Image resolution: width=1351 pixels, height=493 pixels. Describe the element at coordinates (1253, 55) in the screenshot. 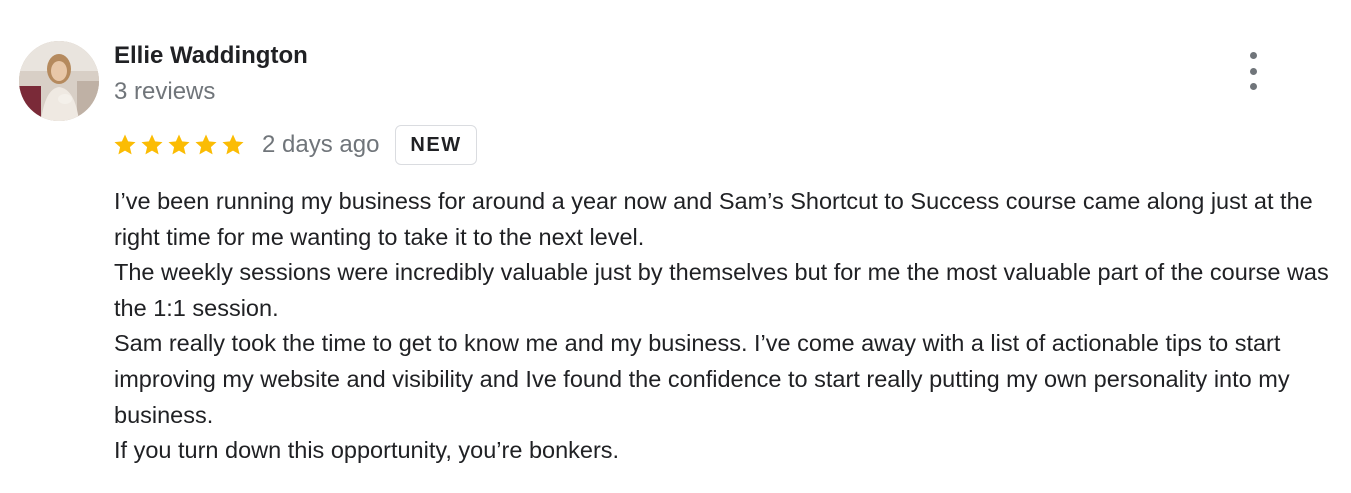

I see `more-vert-icon` at that location.